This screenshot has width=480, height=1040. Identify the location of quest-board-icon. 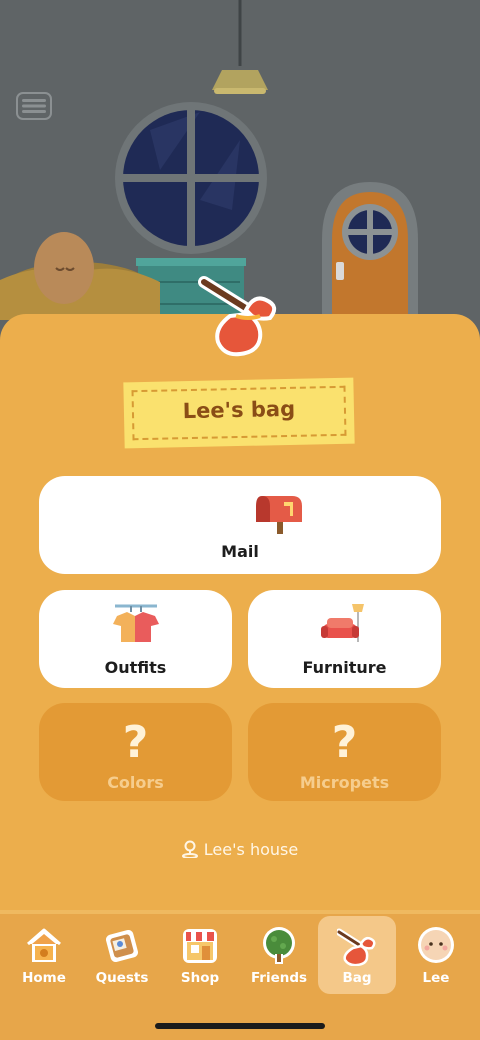
(122, 946).